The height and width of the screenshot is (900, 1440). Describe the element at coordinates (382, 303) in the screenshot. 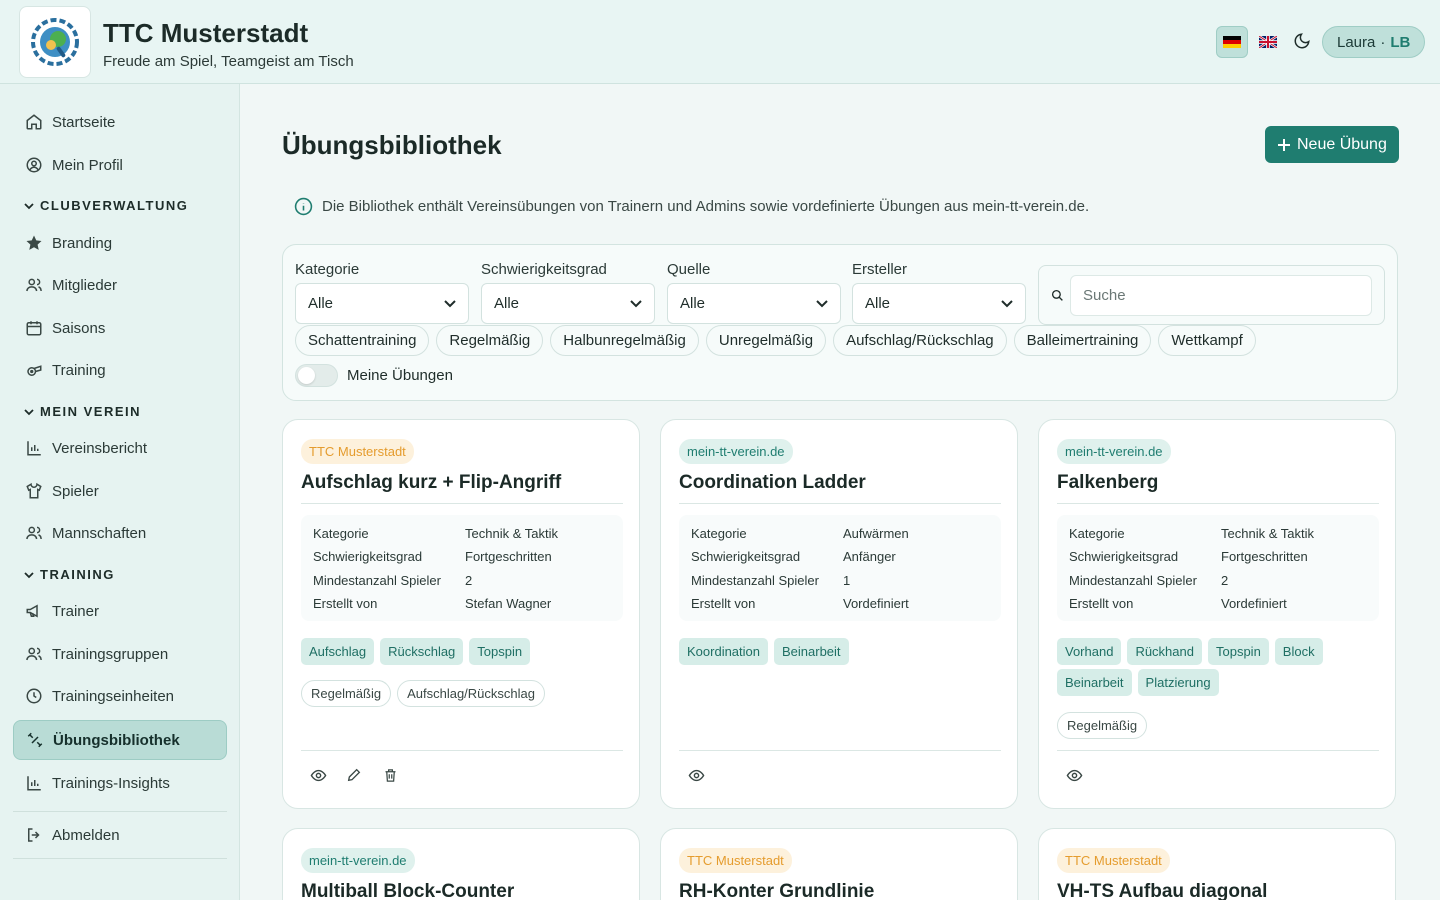

I see `filter-kategorie-select: Alle` at that location.